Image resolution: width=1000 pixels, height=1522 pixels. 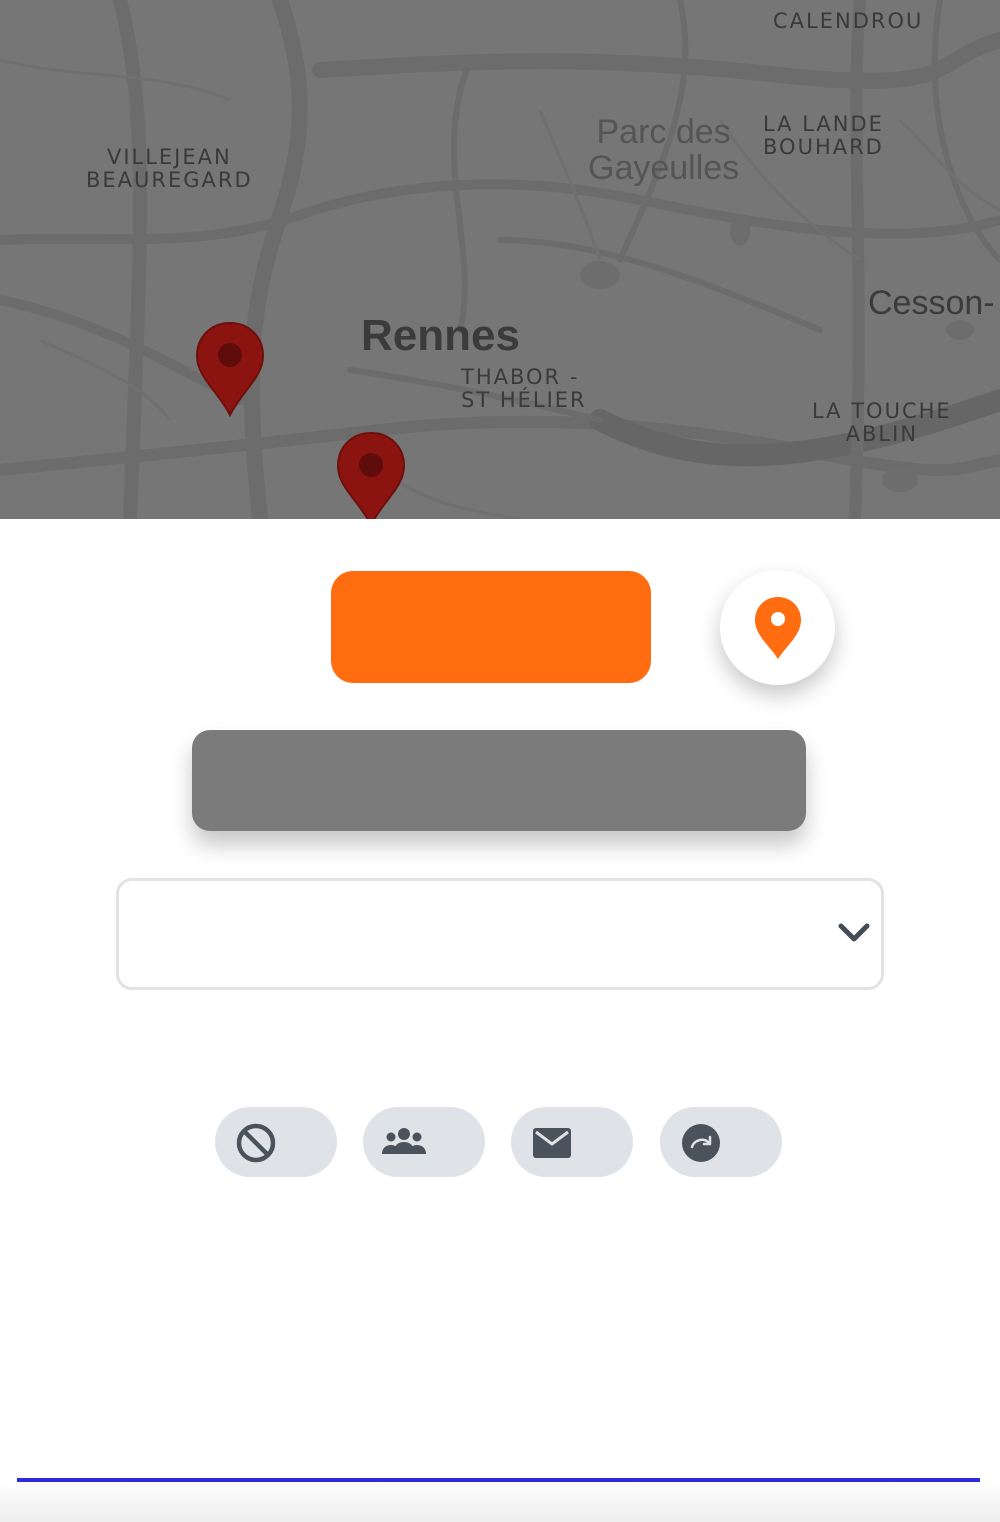 What do you see at coordinates (552, 1143) in the screenshot?
I see `mail-icon` at bounding box center [552, 1143].